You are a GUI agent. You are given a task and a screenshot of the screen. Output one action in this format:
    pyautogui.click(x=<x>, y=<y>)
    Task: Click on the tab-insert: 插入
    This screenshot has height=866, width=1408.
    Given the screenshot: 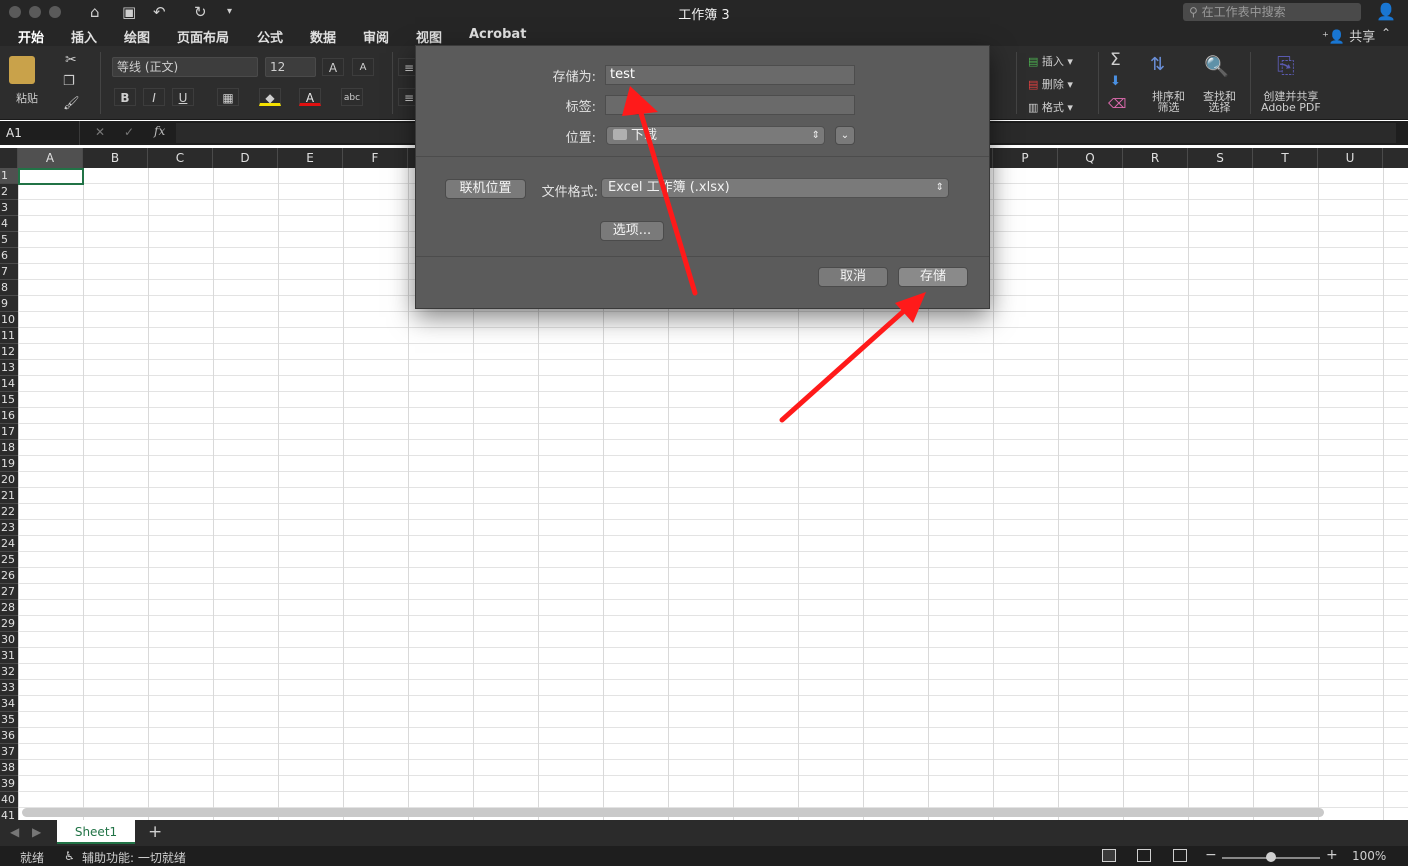 What is the action you would take?
    pyautogui.click(x=84, y=36)
    